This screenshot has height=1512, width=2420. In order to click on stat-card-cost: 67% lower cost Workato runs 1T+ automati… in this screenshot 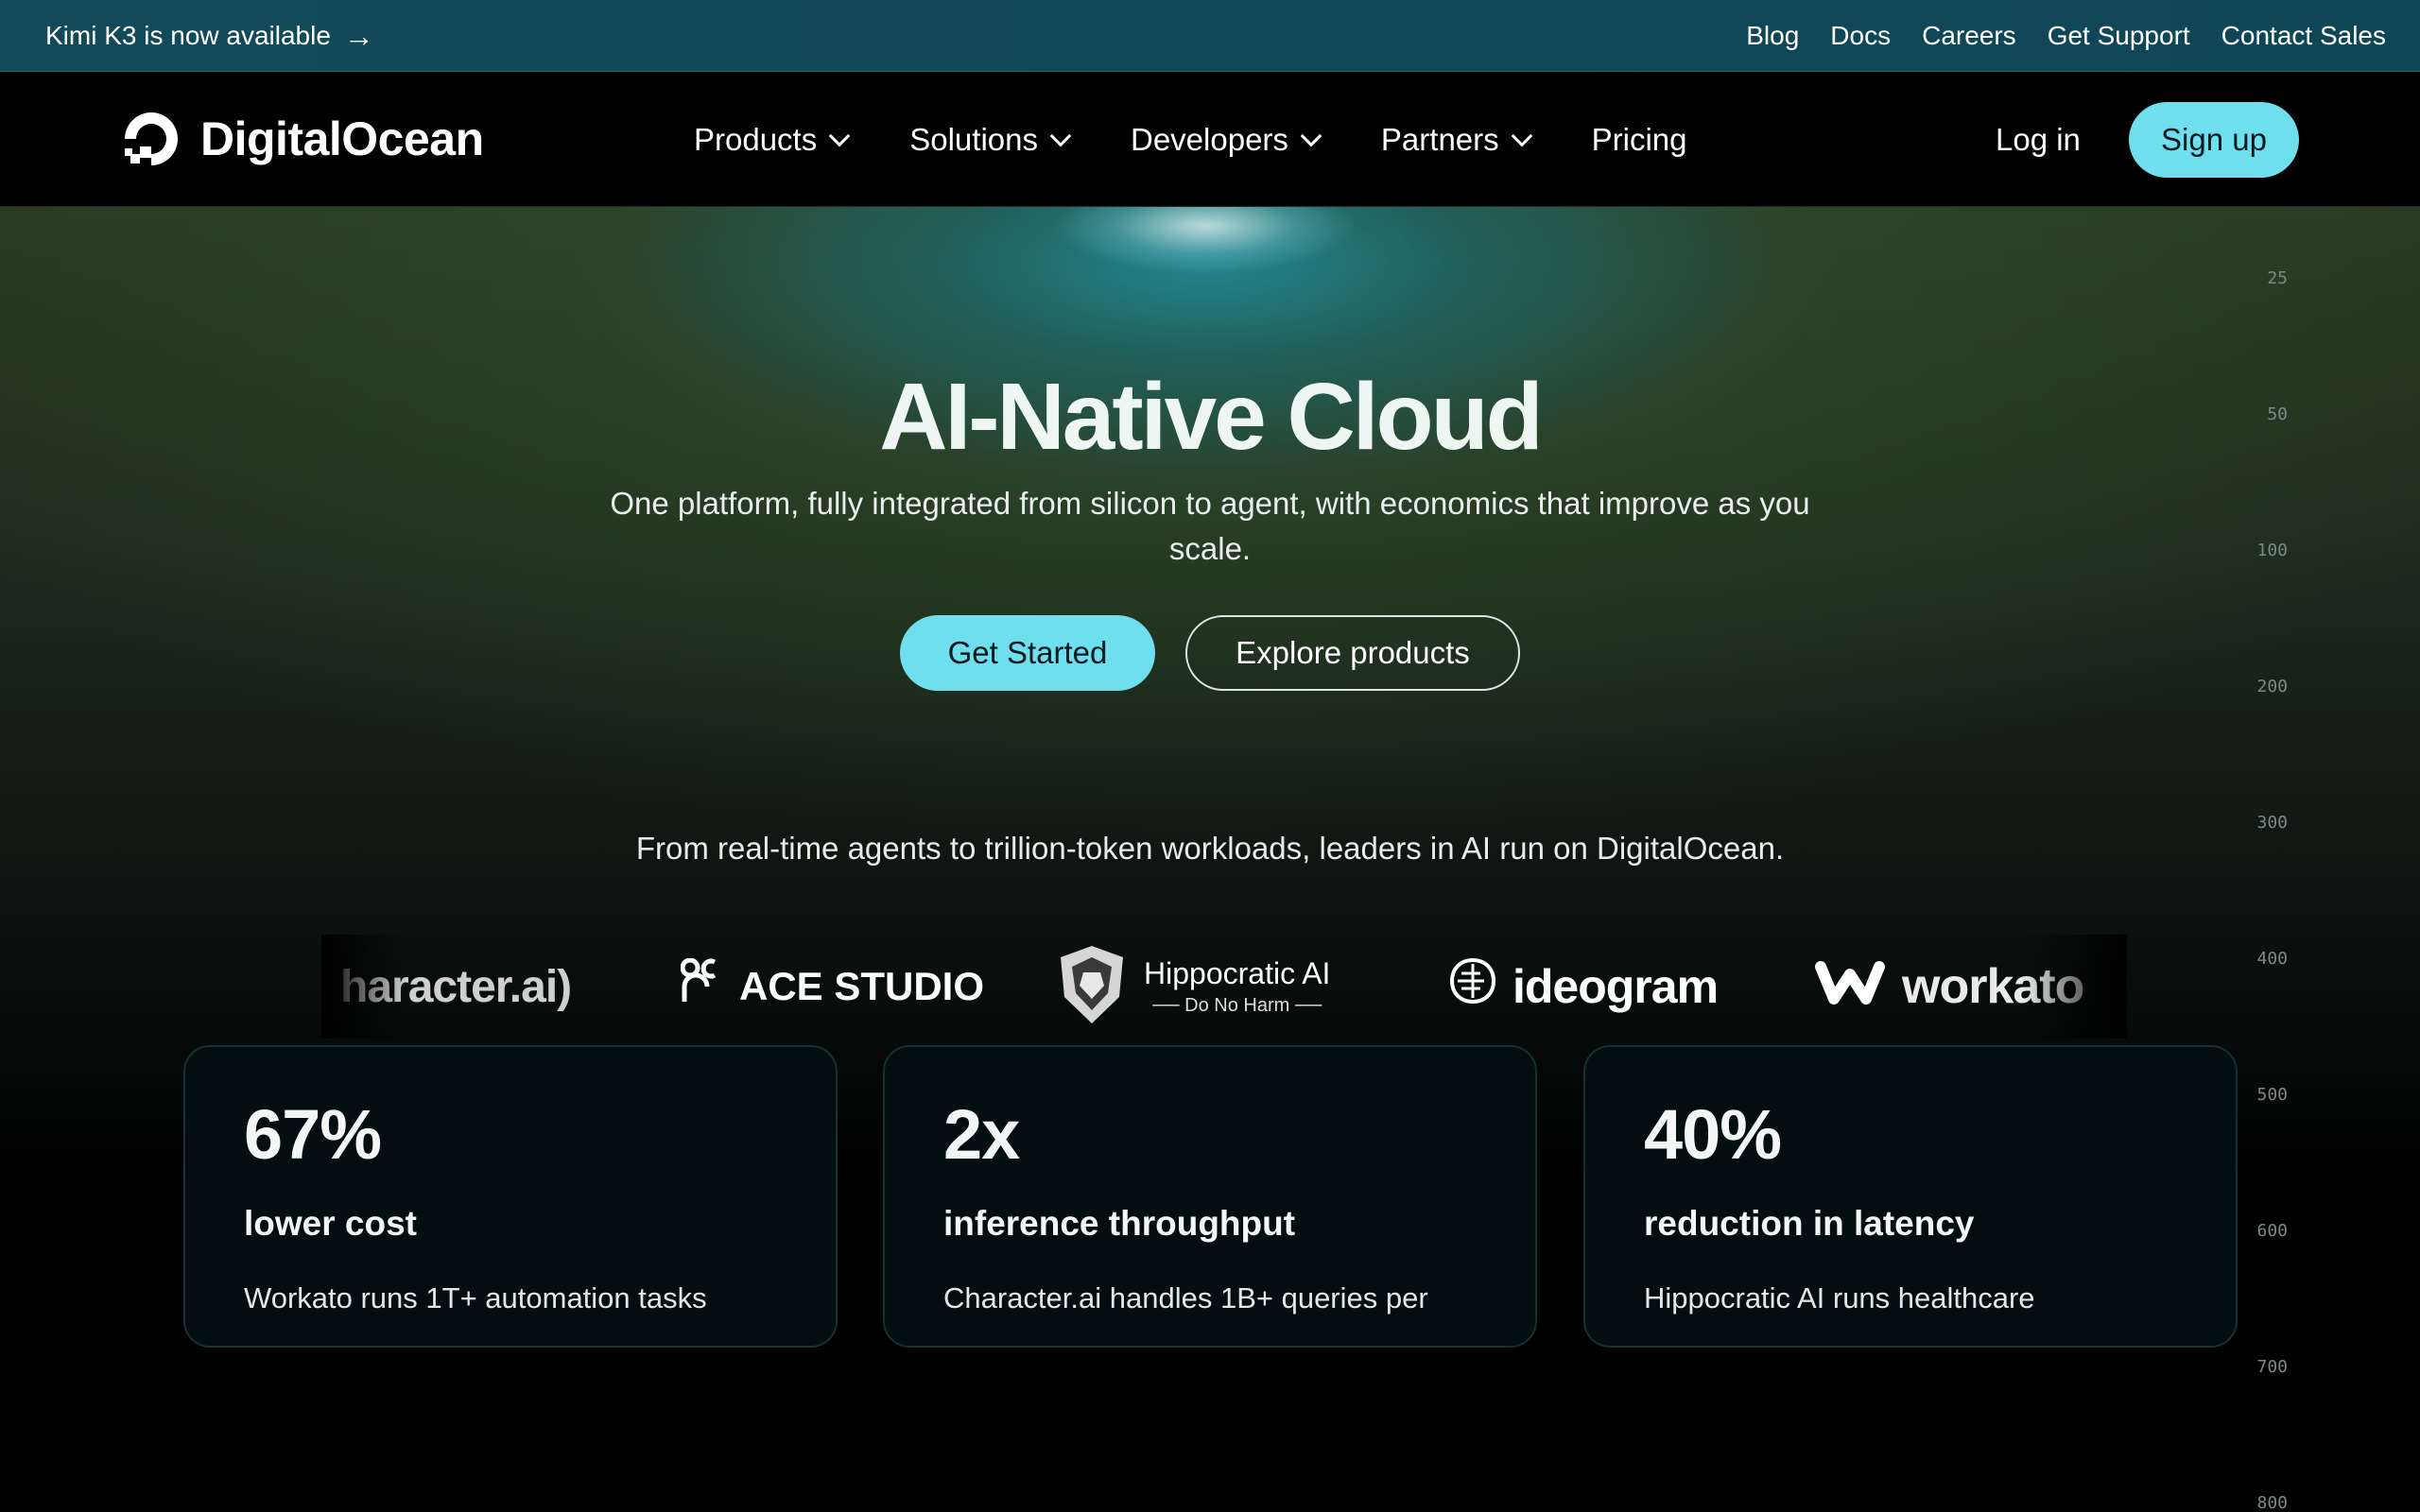, I will do `click(511, 1196)`.